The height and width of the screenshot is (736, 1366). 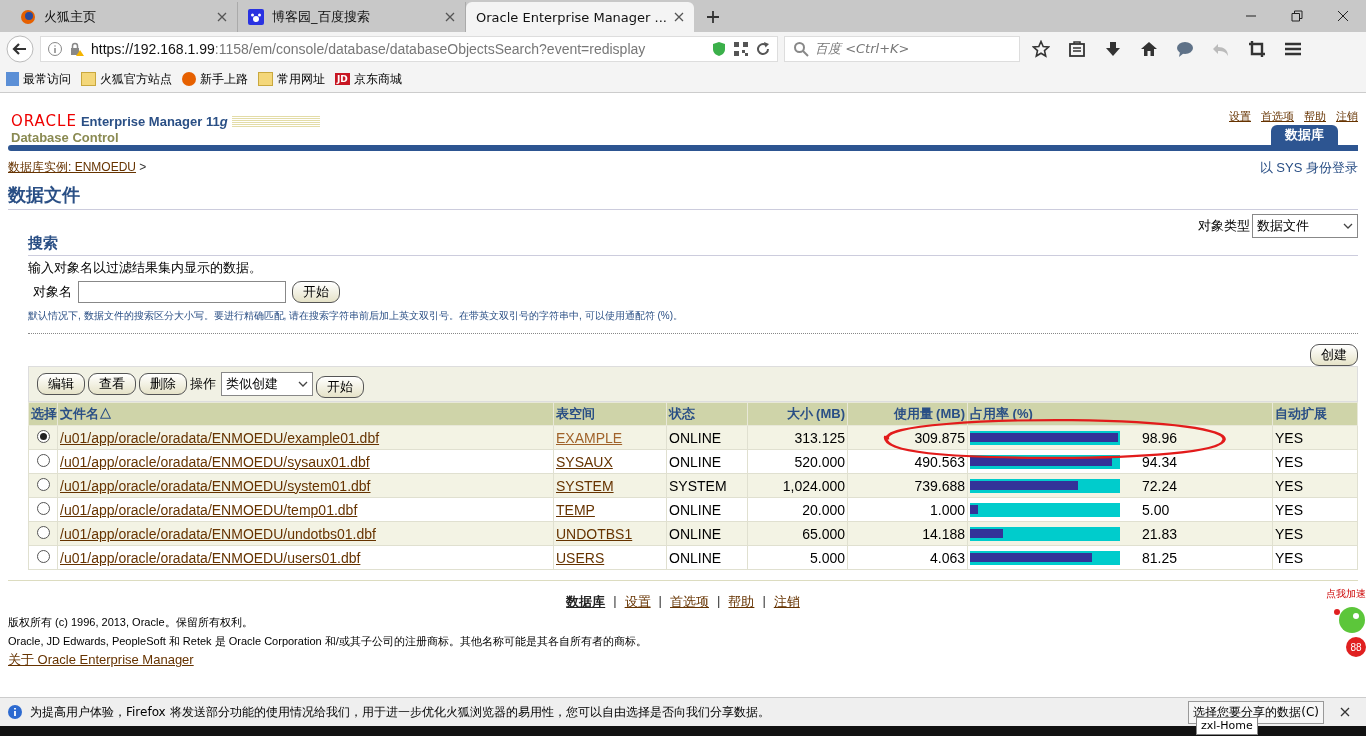 I want to click on table-cell: 20.000, so click(x=797, y=509).